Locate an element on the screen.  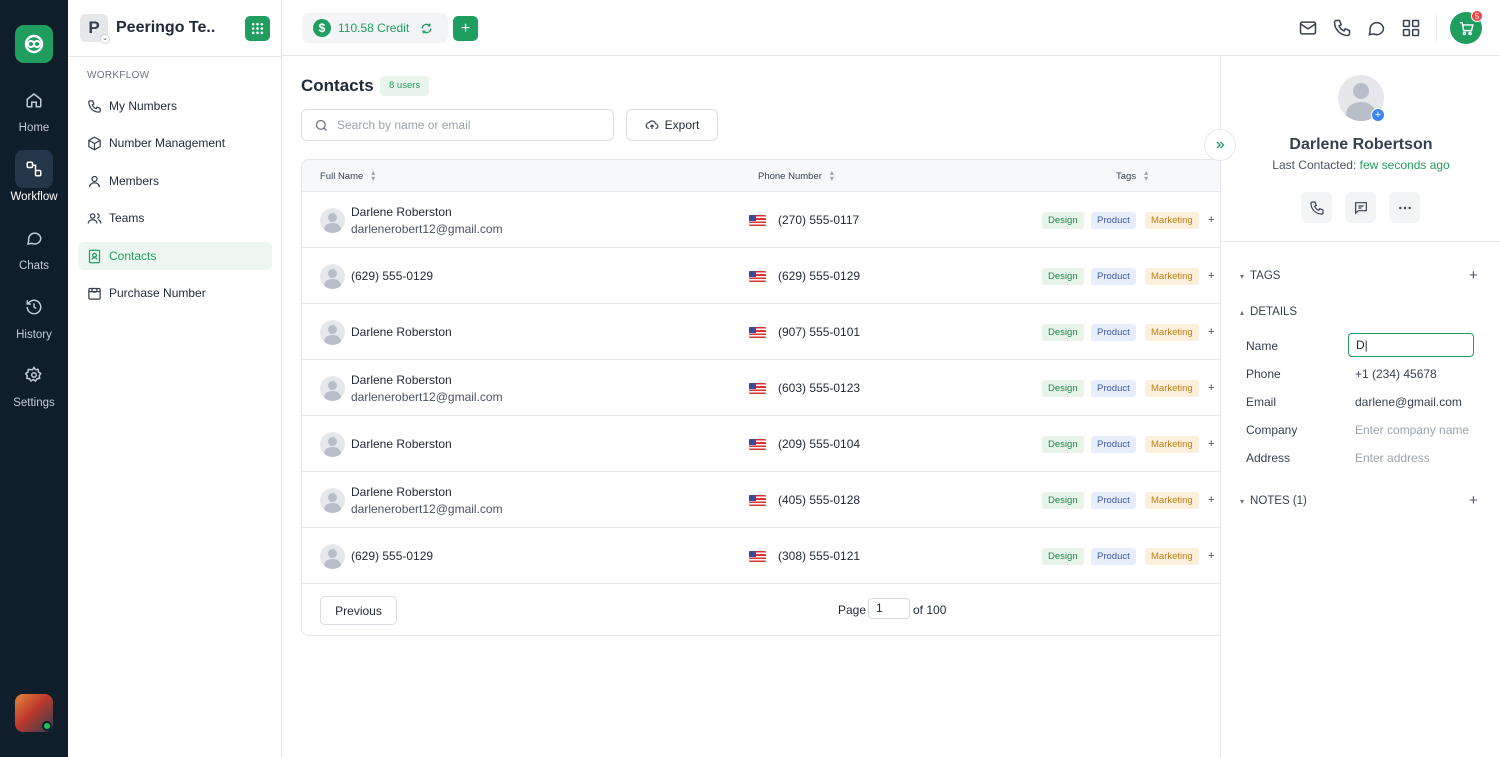
app-logo is located at coordinates (34, 44).